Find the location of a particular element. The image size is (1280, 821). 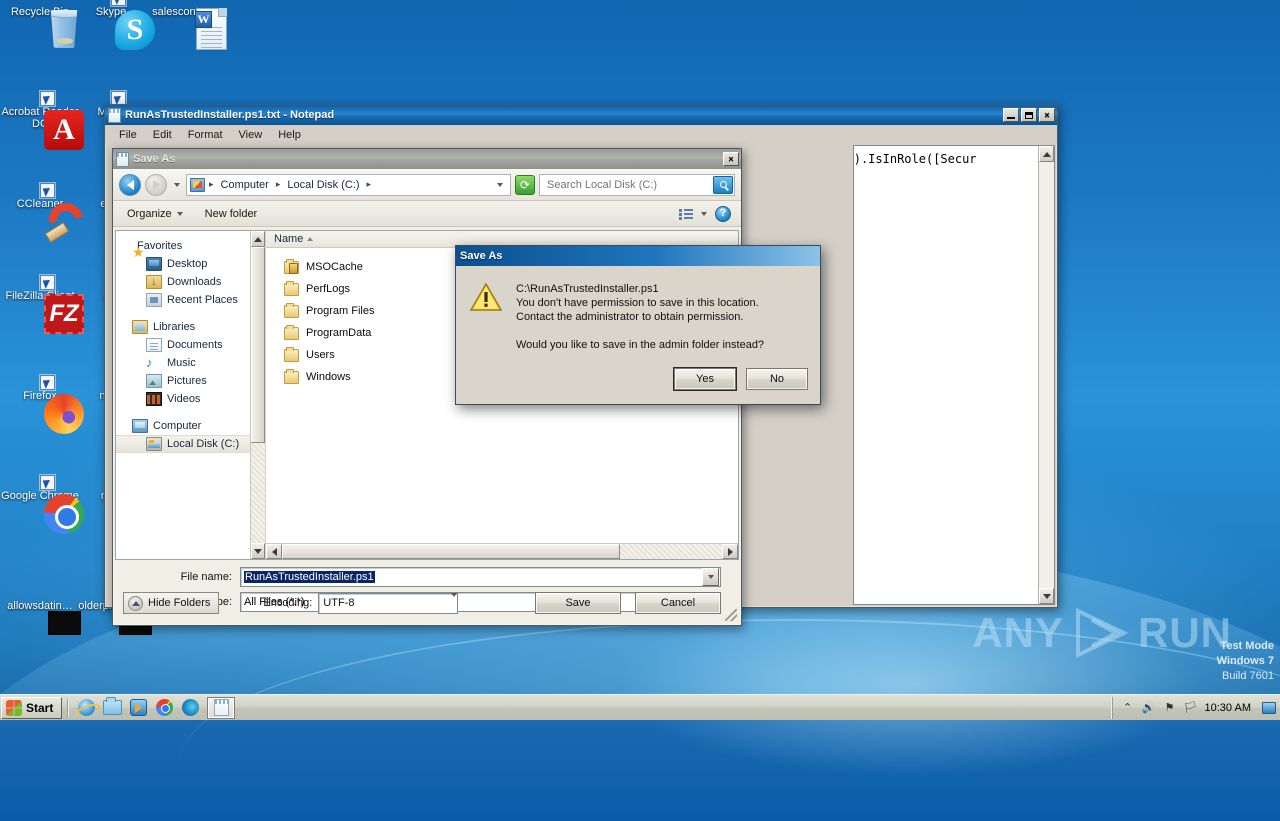

clock: 10:30 AM is located at coordinates (1228, 708).